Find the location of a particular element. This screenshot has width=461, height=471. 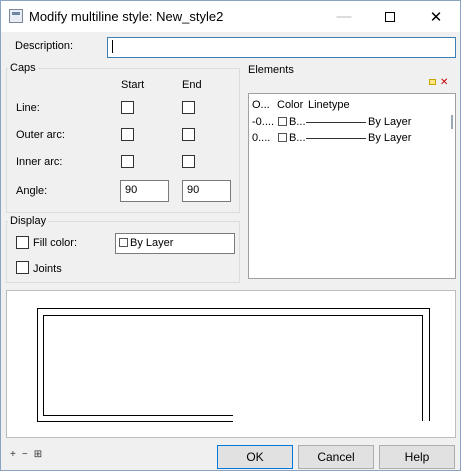

zoom-fit-icon: ⊞ is located at coordinates (38, 454).